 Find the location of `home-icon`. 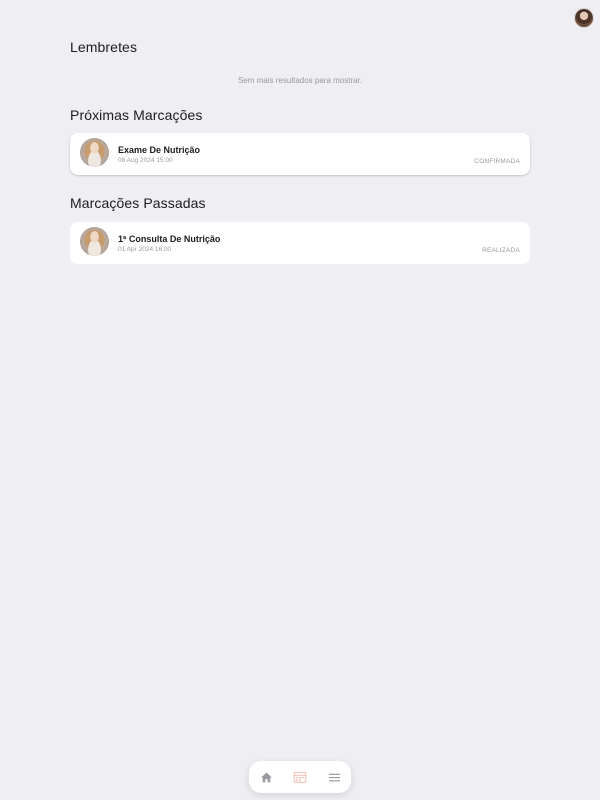

home-icon is located at coordinates (266, 777).